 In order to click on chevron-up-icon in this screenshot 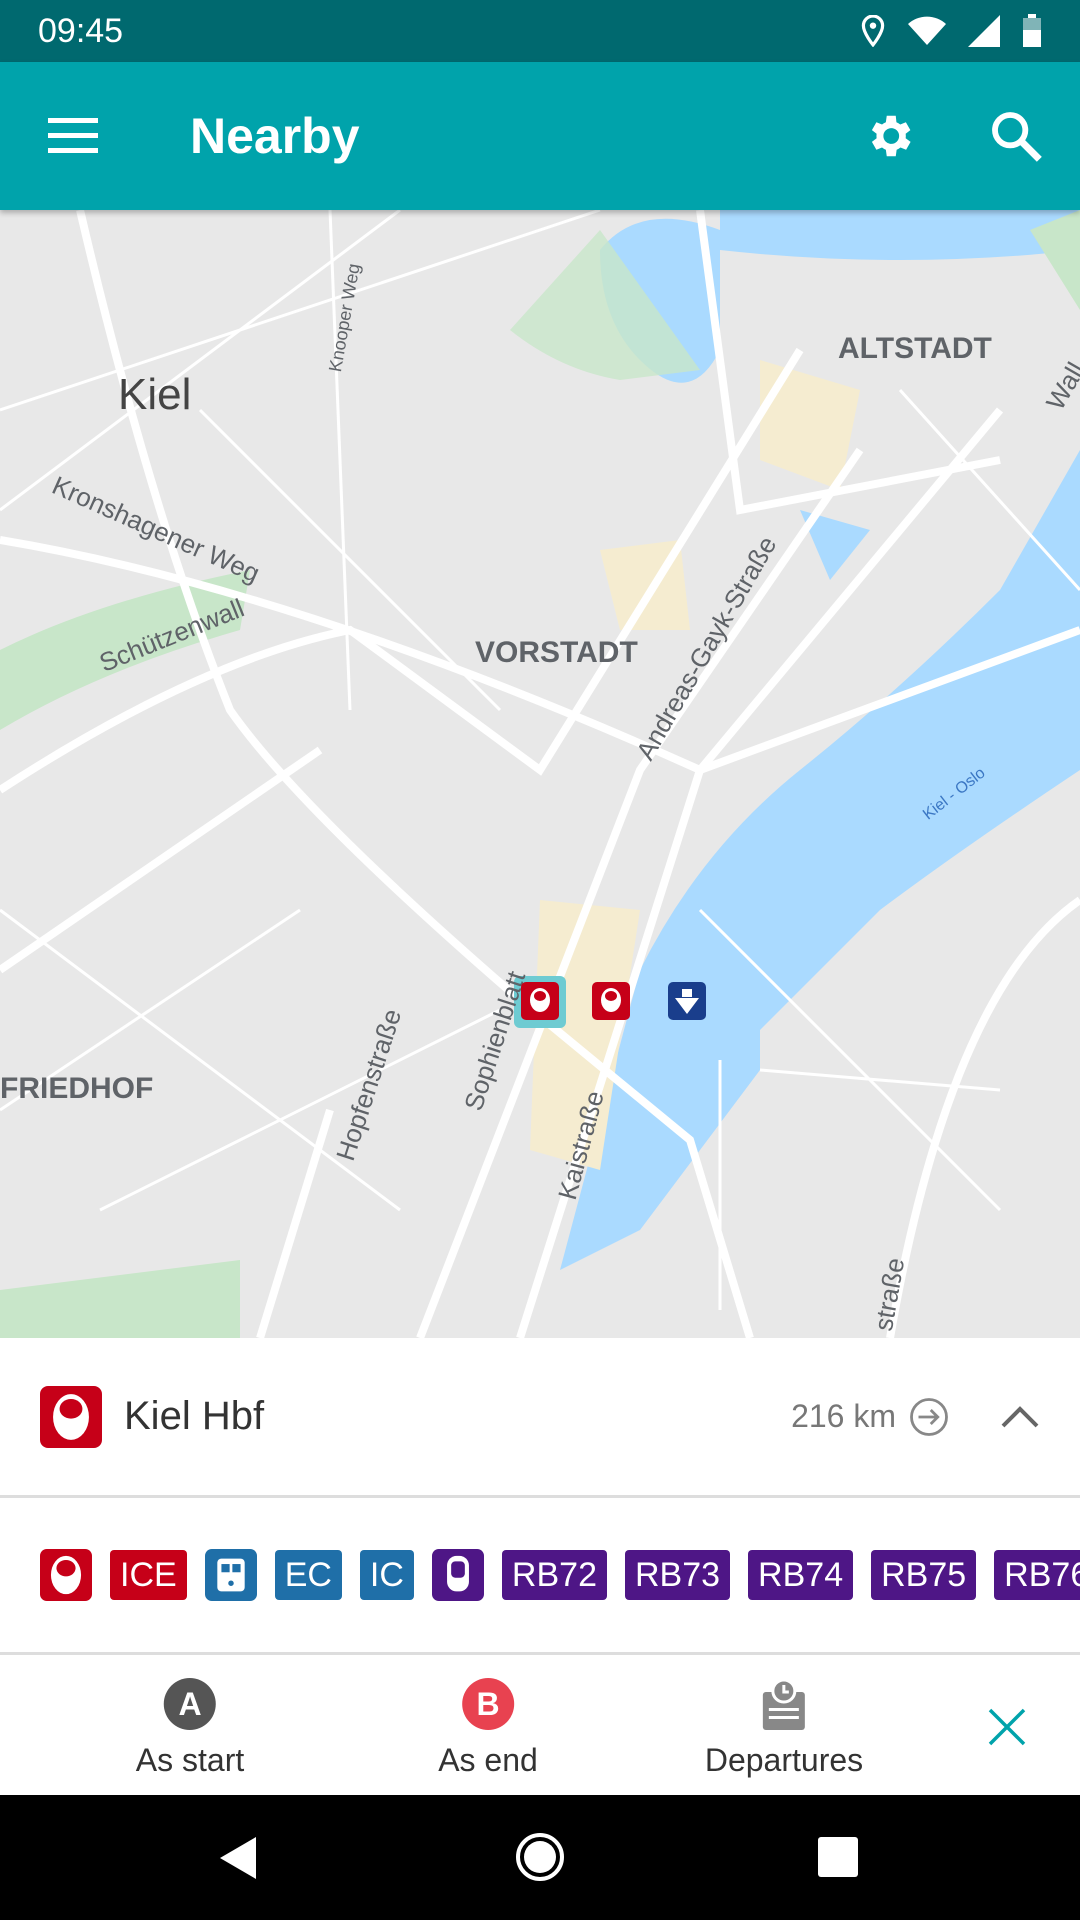, I will do `click(1020, 1417)`.